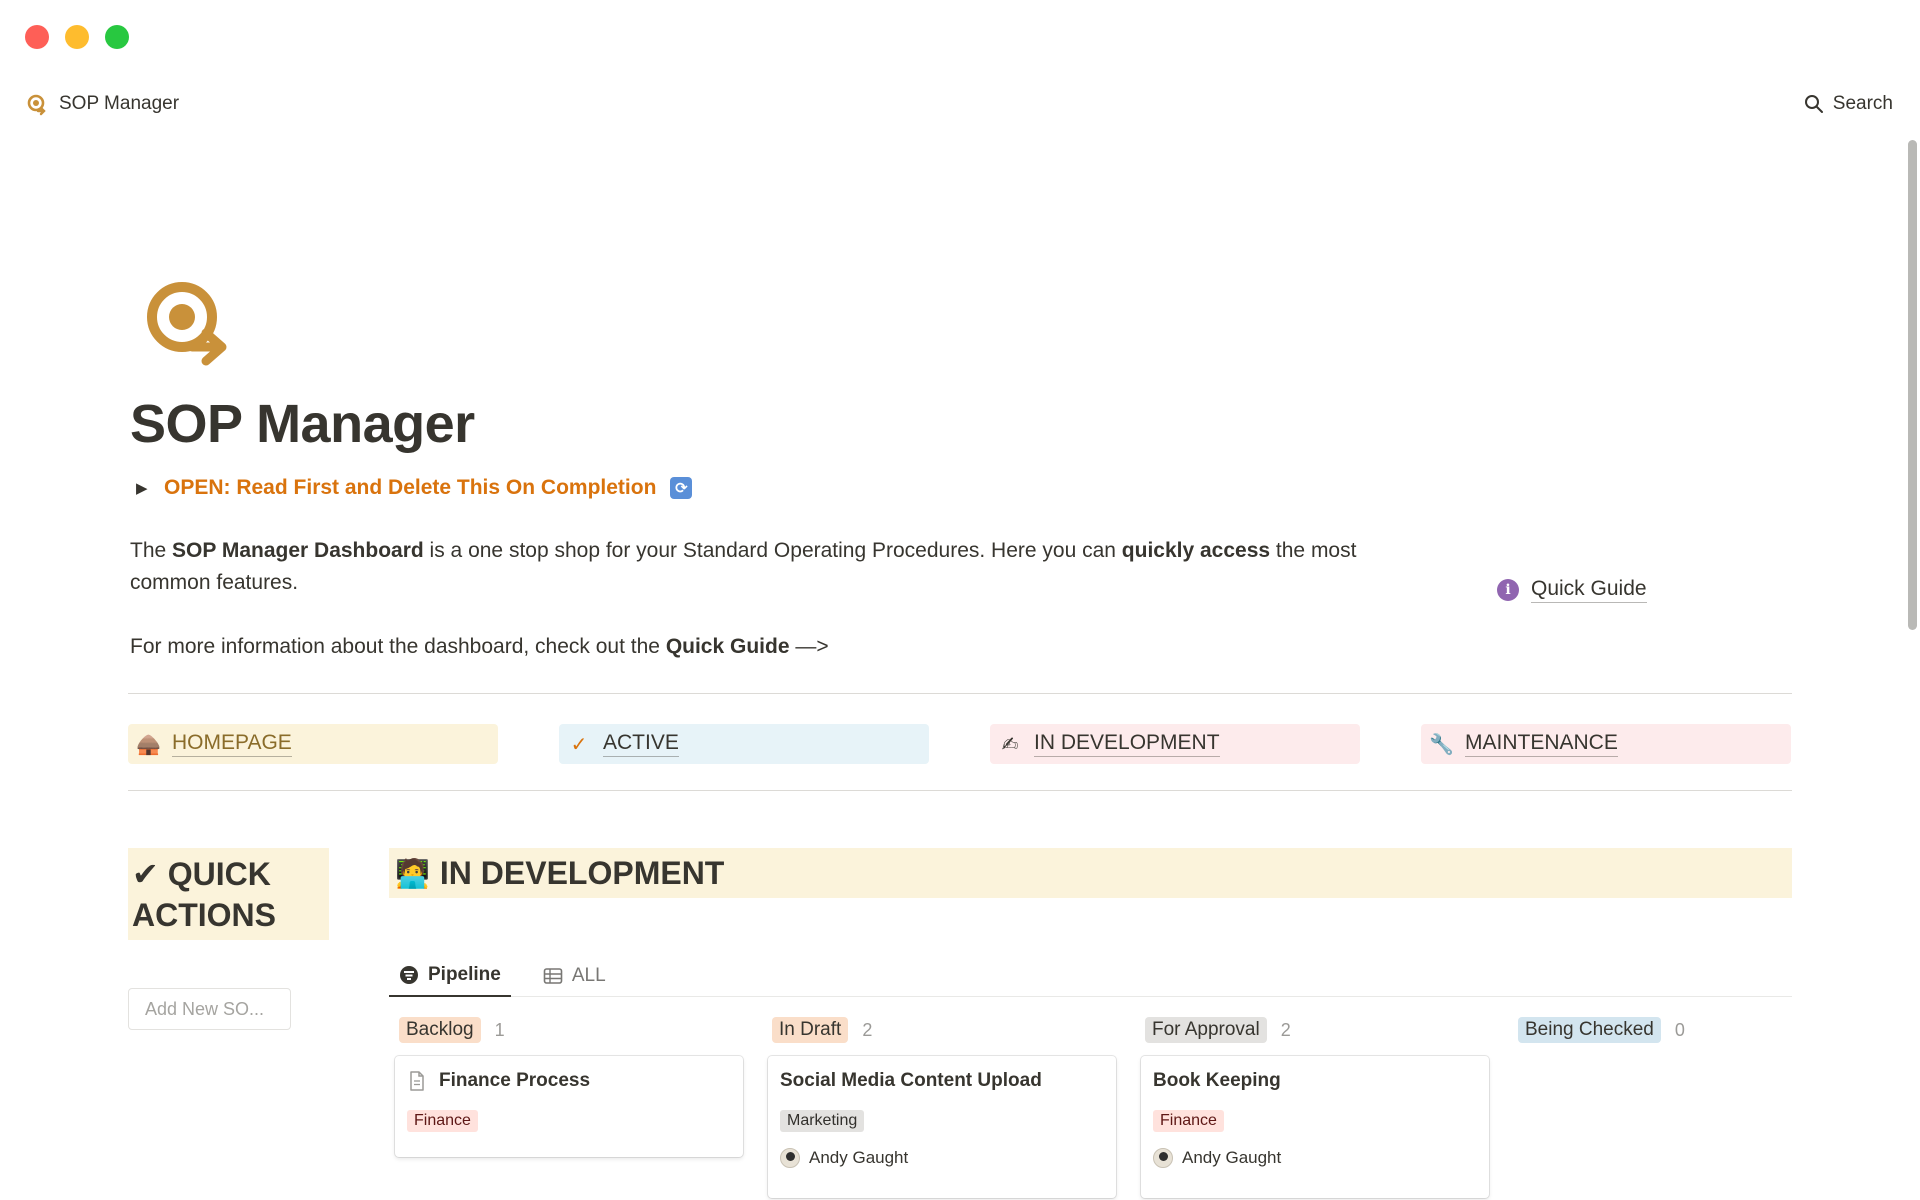 Image resolution: width=1920 pixels, height=1200 pixels. Describe the element at coordinates (417, 1081) in the screenshot. I see `document-icon` at that location.